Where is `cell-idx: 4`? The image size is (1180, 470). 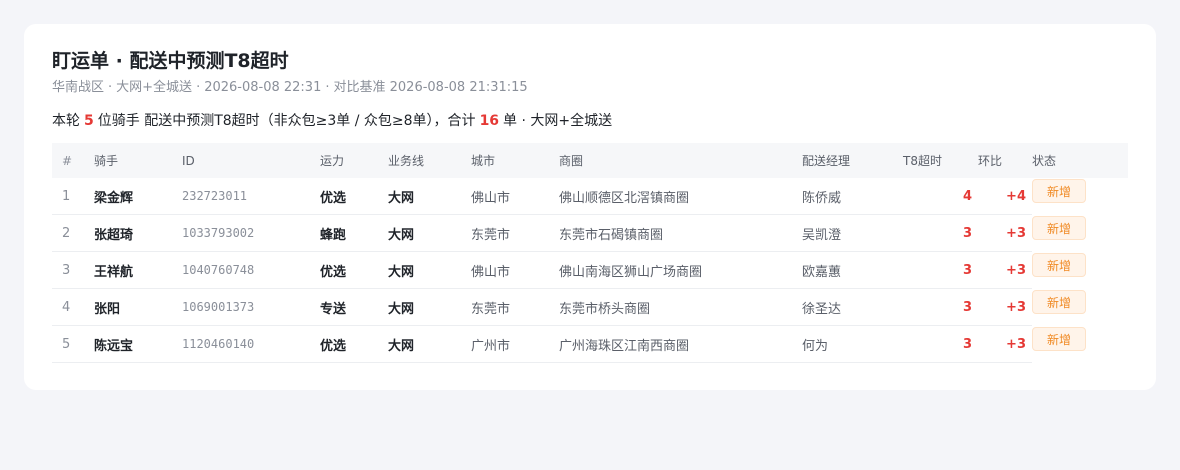 cell-idx: 4 is located at coordinates (73, 307).